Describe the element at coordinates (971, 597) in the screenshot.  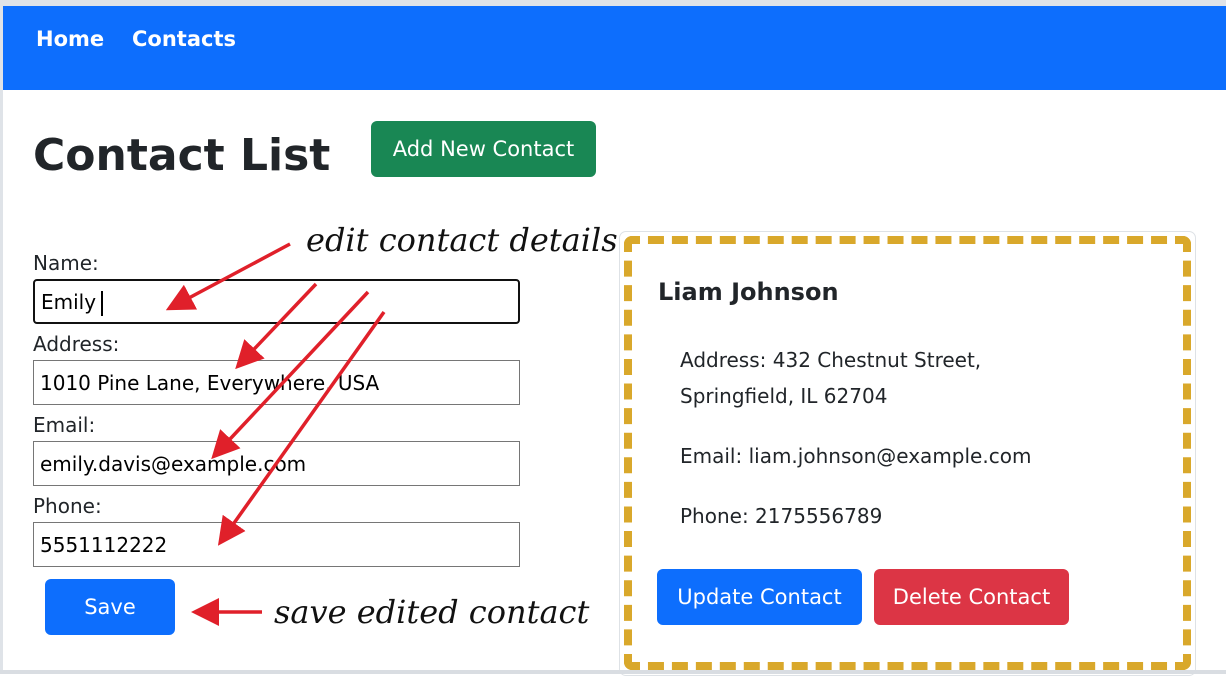
I see `delete-contact-button: Delete Contact` at that location.